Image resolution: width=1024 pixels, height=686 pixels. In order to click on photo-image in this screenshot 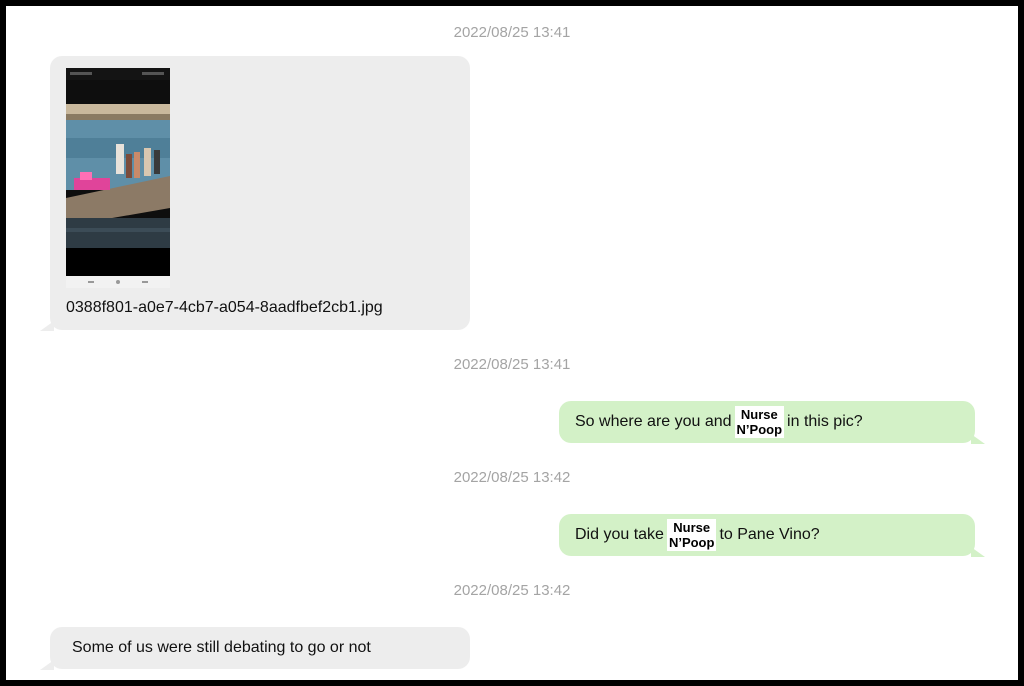, I will do `click(118, 178)`.